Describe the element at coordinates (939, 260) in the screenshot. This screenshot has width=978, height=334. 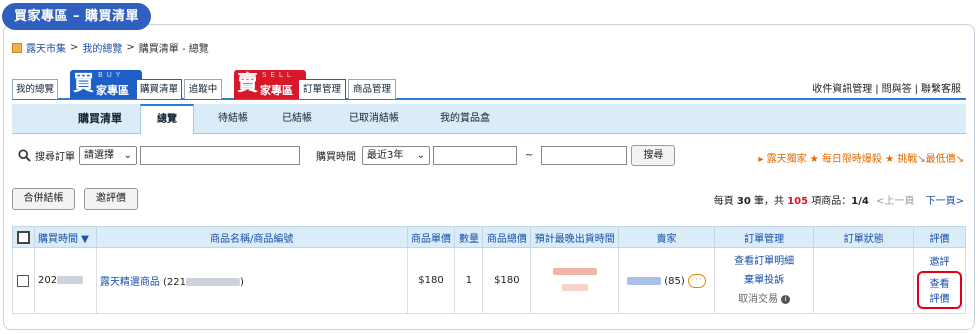
I see `invite-rating-link: 邀評` at that location.